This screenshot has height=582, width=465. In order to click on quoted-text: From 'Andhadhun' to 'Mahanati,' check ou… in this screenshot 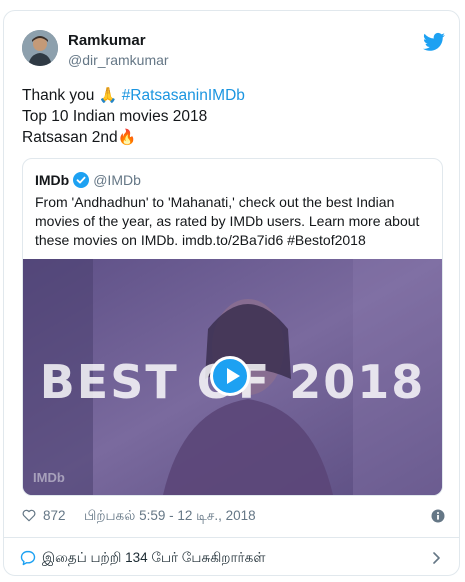, I will do `click(227, 221)`.